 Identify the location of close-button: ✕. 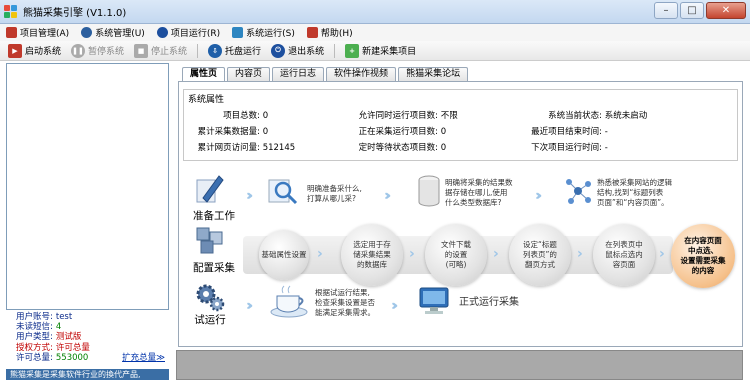
(726, 10).